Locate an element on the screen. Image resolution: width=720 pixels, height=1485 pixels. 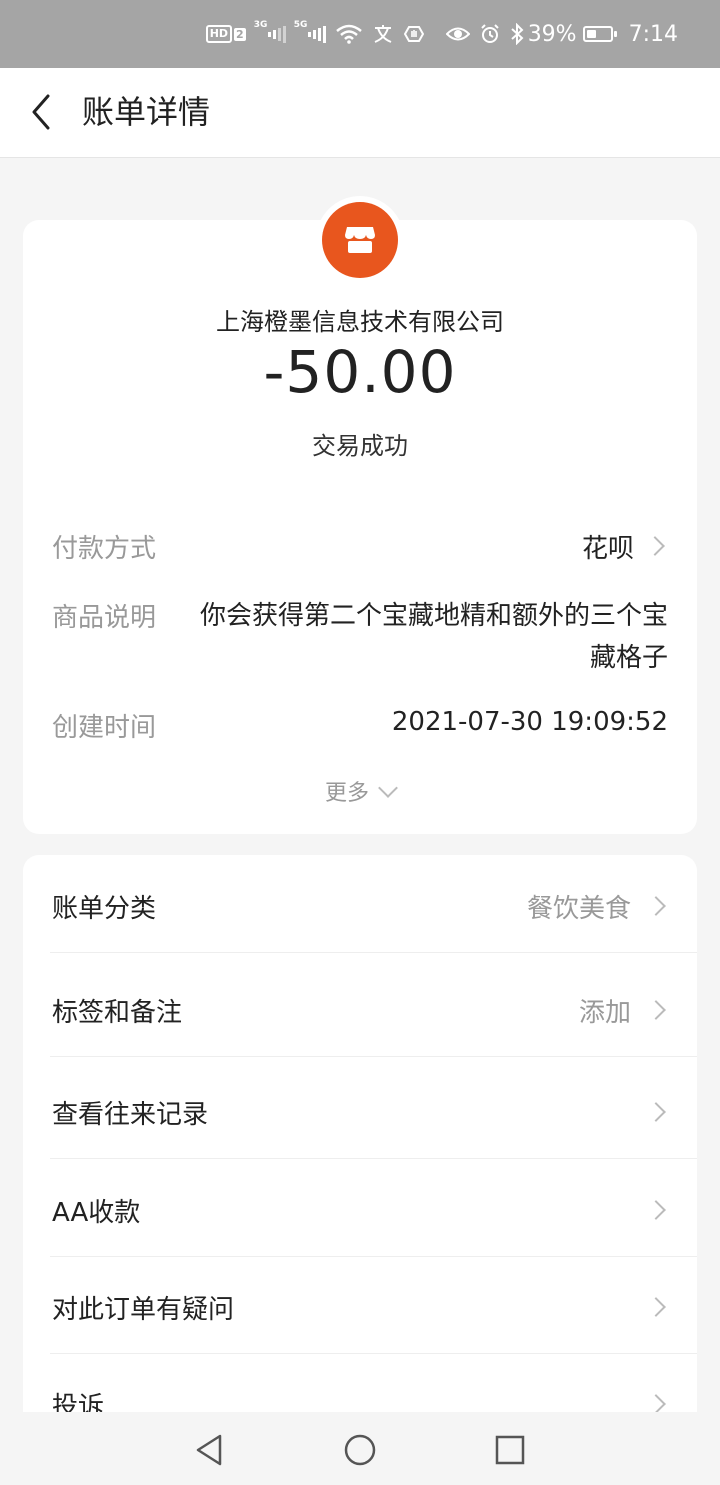
menu-item-label: 标签和备注 is located at coordinates (117, 1013).